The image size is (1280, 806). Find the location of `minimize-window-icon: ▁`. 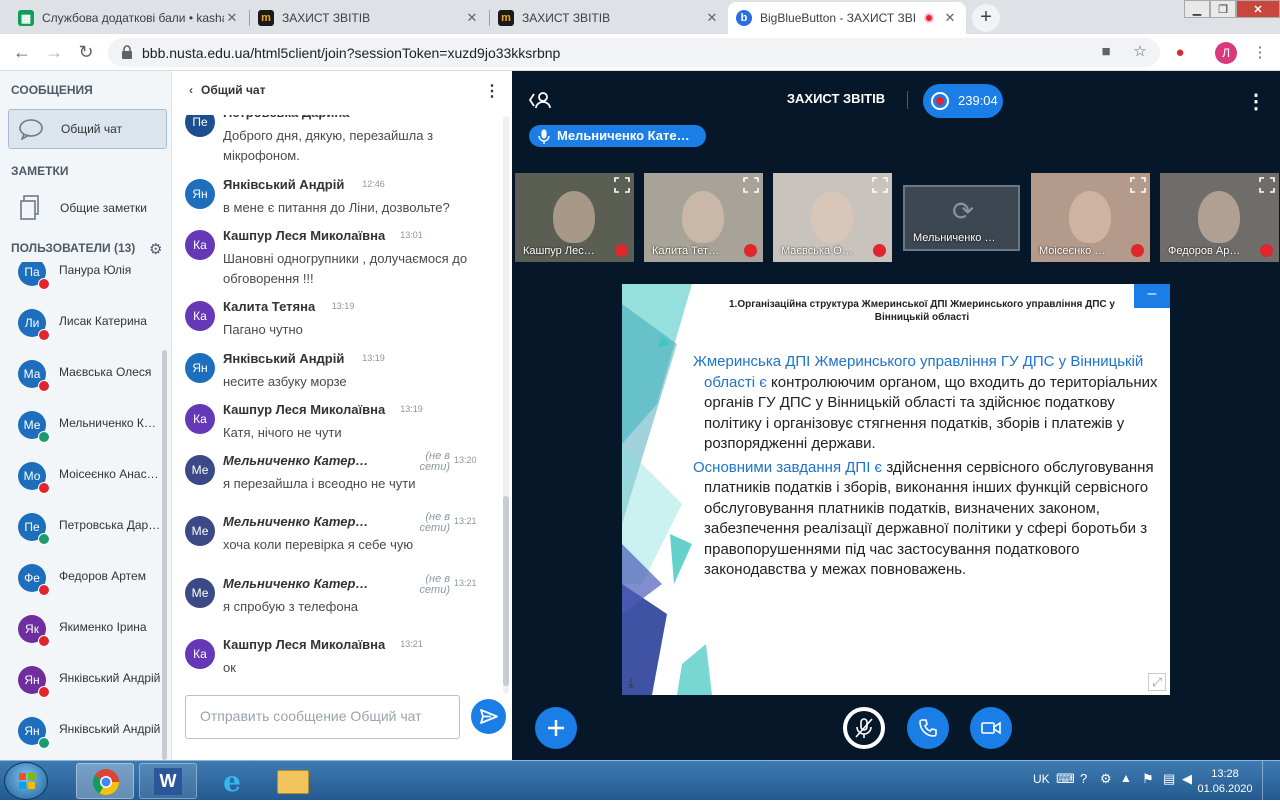

minimize-window-icon: ▁ is located at coordinates (1197, 9).